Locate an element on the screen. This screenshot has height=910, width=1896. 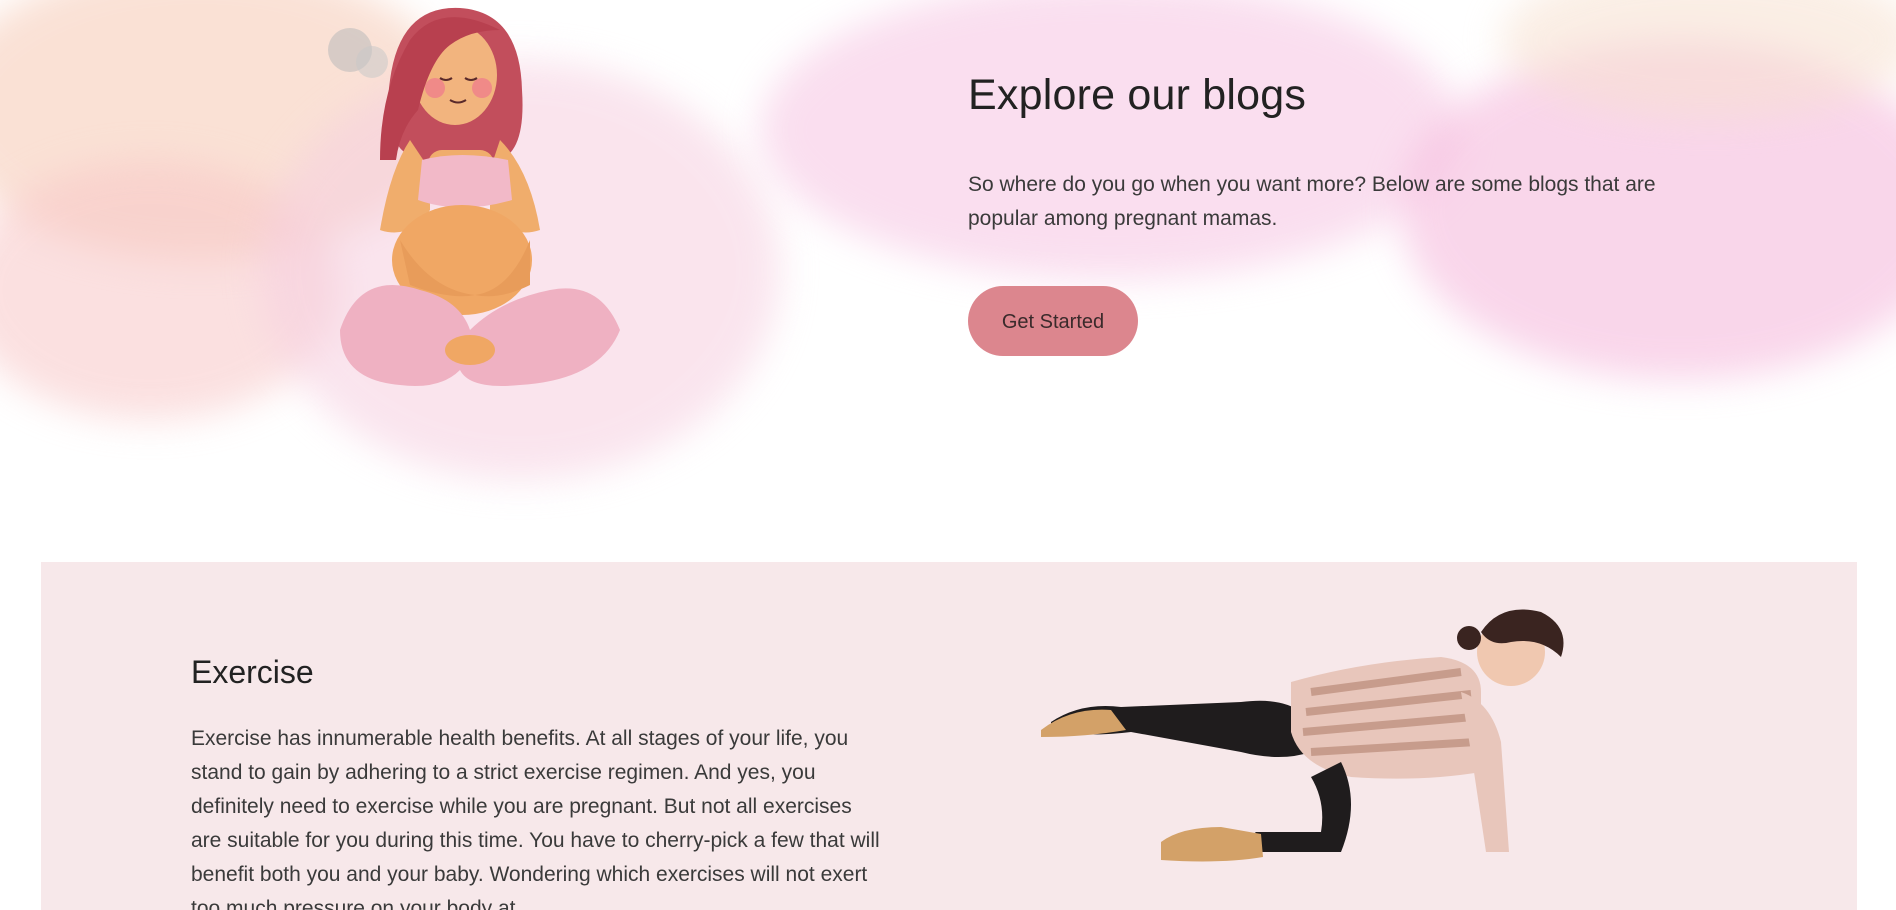
pregnant-woman-exercise-photo is located at coordinates (1302, 735).